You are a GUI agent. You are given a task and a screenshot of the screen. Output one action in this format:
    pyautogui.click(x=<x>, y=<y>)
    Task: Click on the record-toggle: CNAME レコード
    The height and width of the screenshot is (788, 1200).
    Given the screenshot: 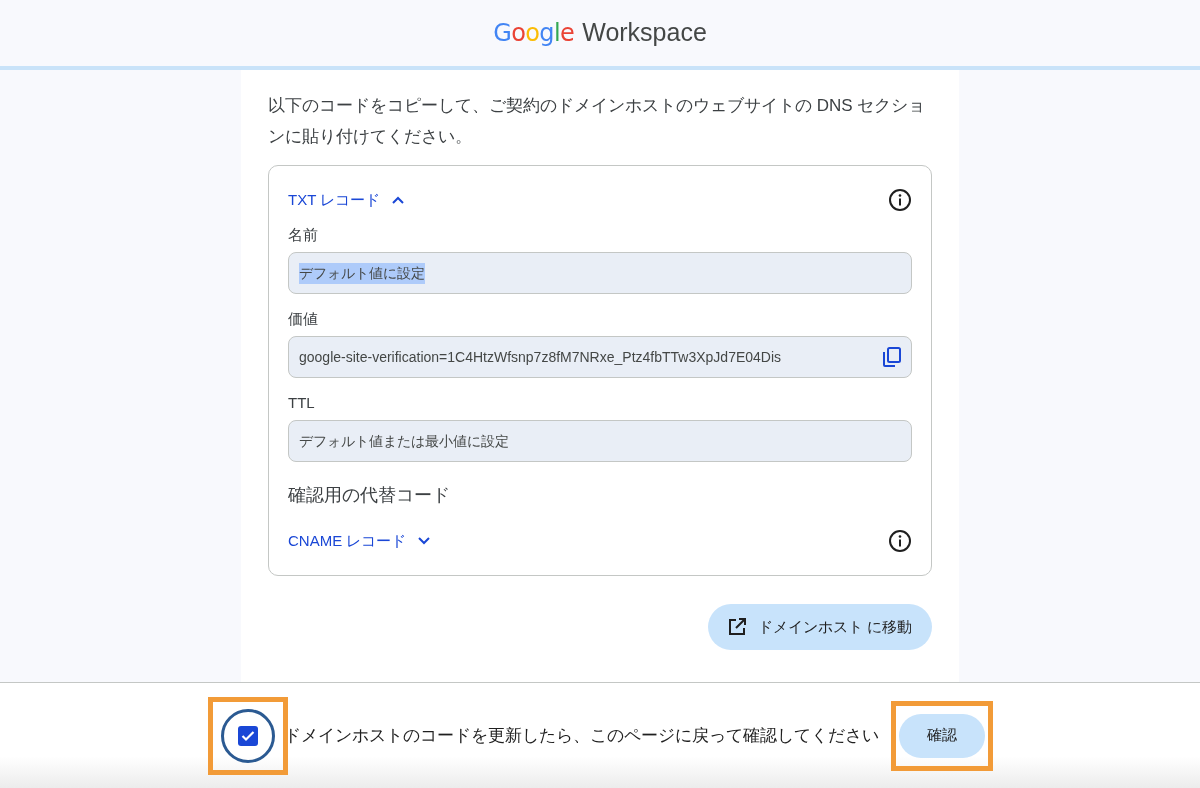 What is the action you would take?
    pyautogui.click(x=359, y=541)
    